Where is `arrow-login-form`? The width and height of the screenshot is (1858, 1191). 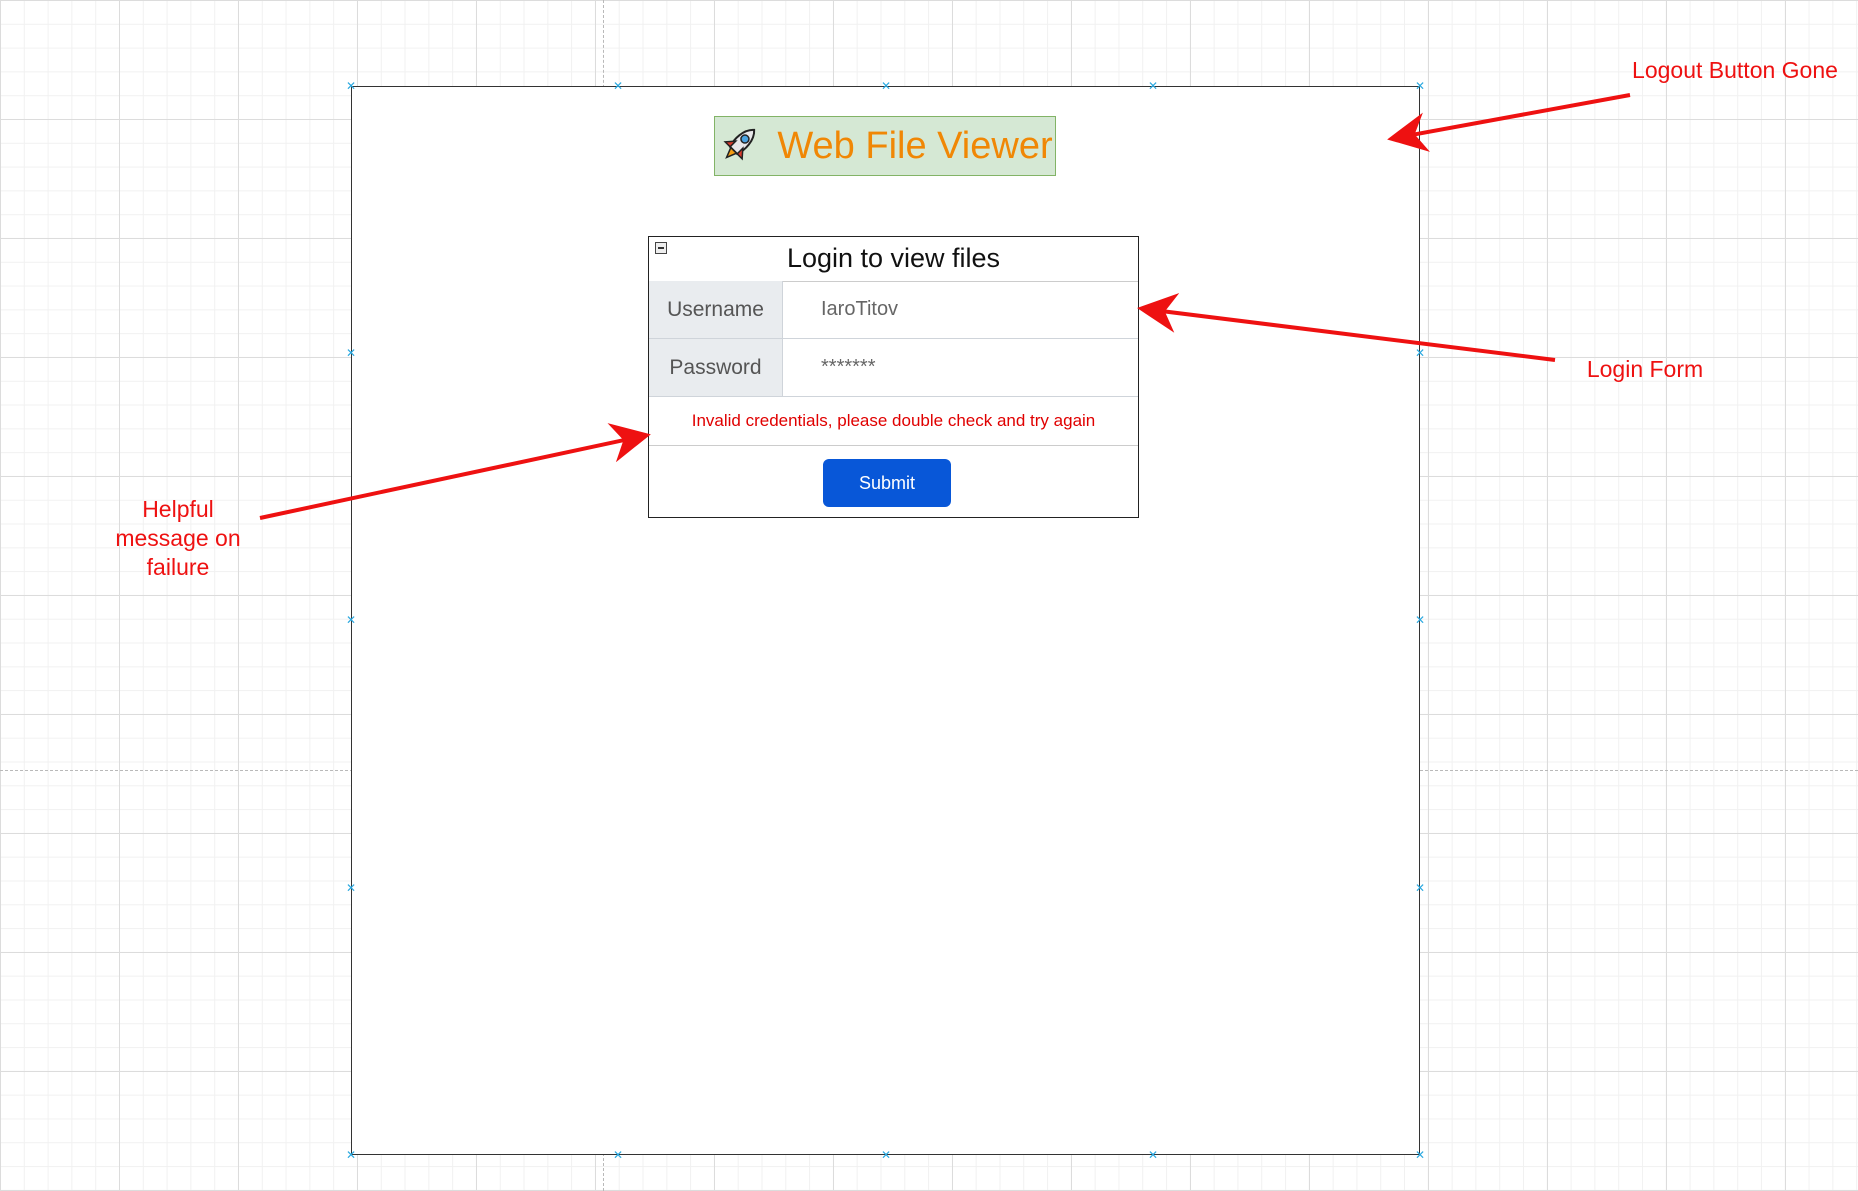 arrow-login-form is located at coordinates (1346, 327).